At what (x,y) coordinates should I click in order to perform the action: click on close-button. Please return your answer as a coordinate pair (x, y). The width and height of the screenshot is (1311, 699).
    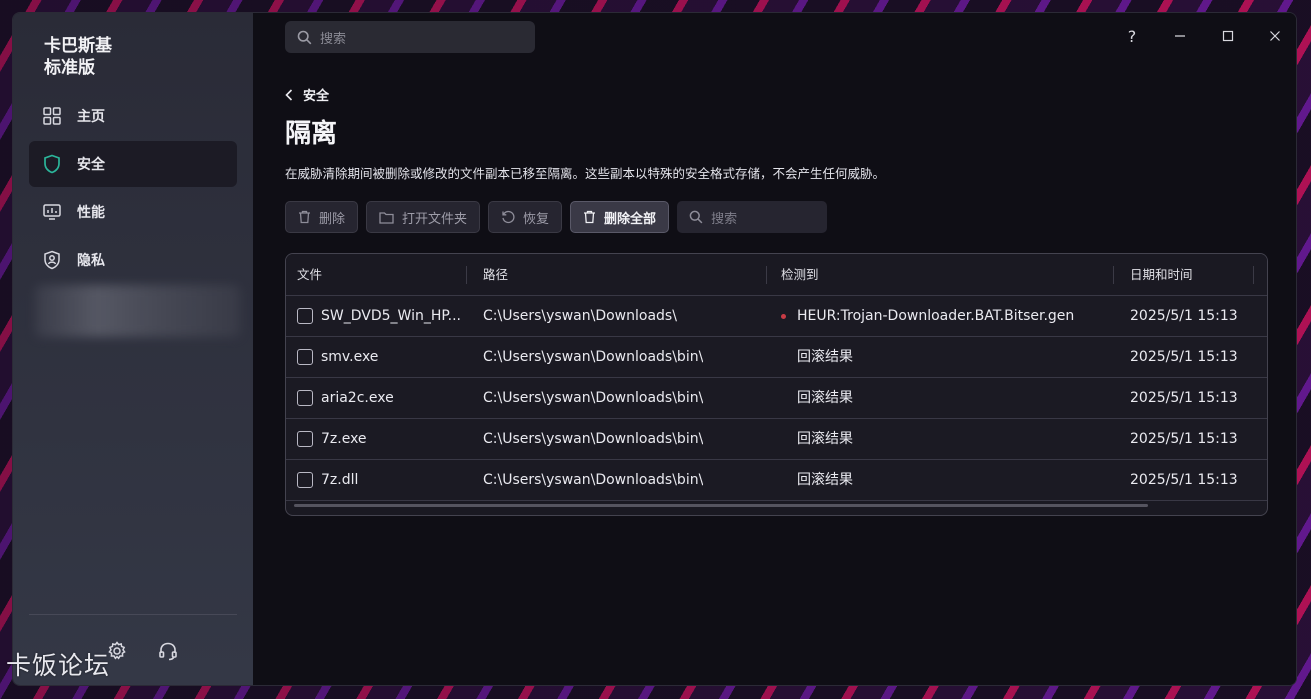
    Looking at the image, I should click on (1275, 36).